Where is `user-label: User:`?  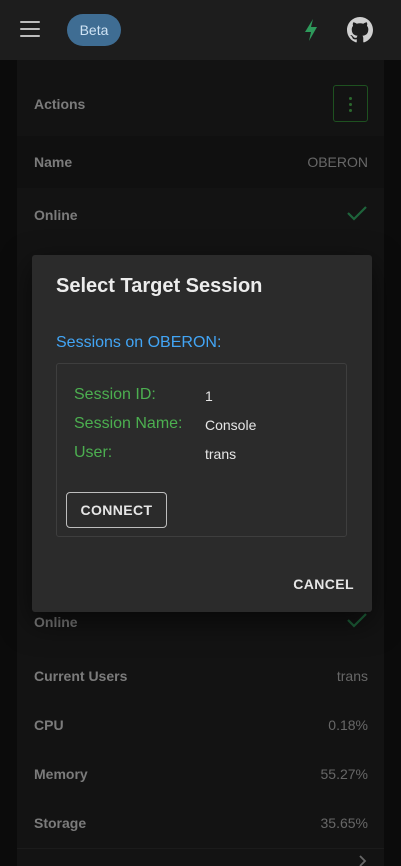
user-label: User: is located at coordinates (93, 452).